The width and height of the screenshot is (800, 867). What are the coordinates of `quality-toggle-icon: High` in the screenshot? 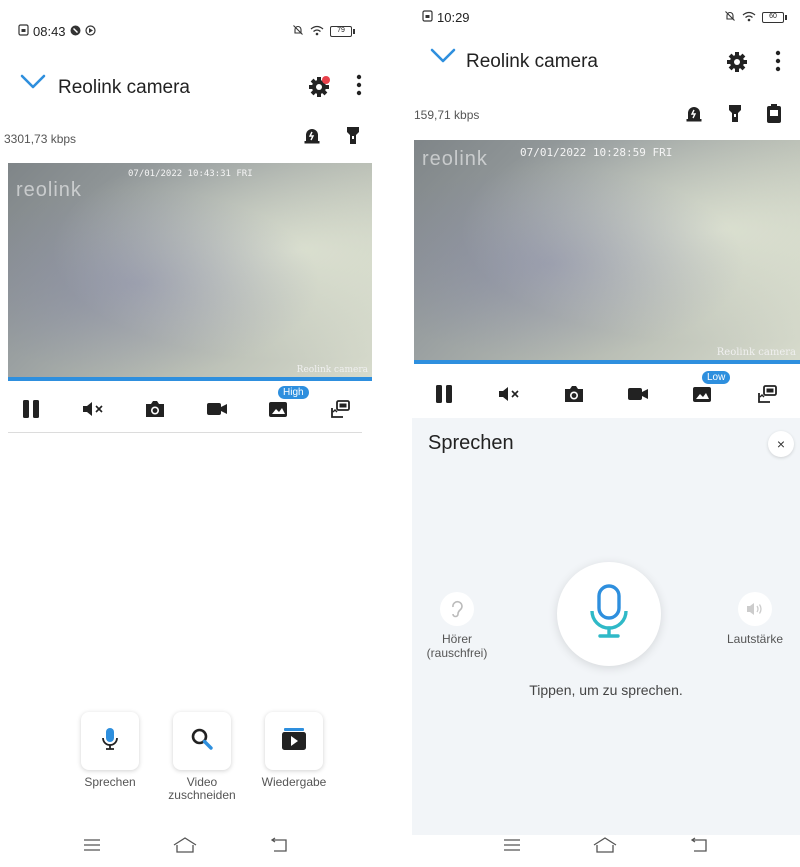 It's located at (286, 405).